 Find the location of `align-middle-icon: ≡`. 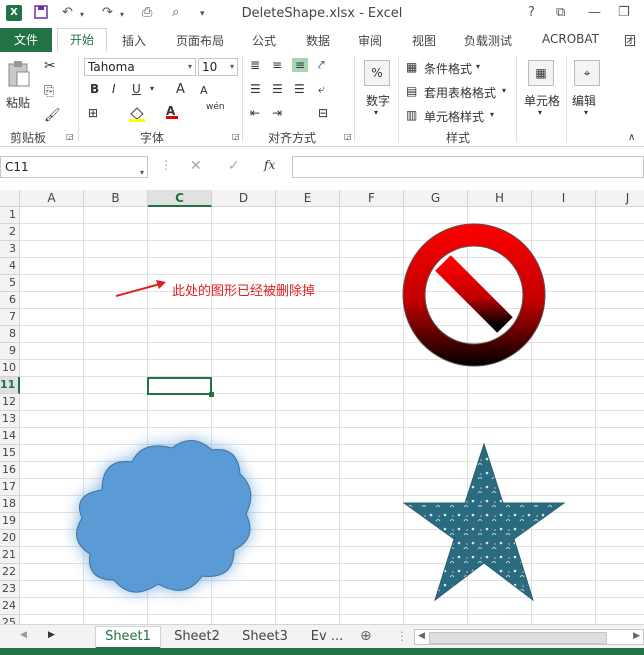

align-middle-icon: ≡ is located at coordinates (277, 65).